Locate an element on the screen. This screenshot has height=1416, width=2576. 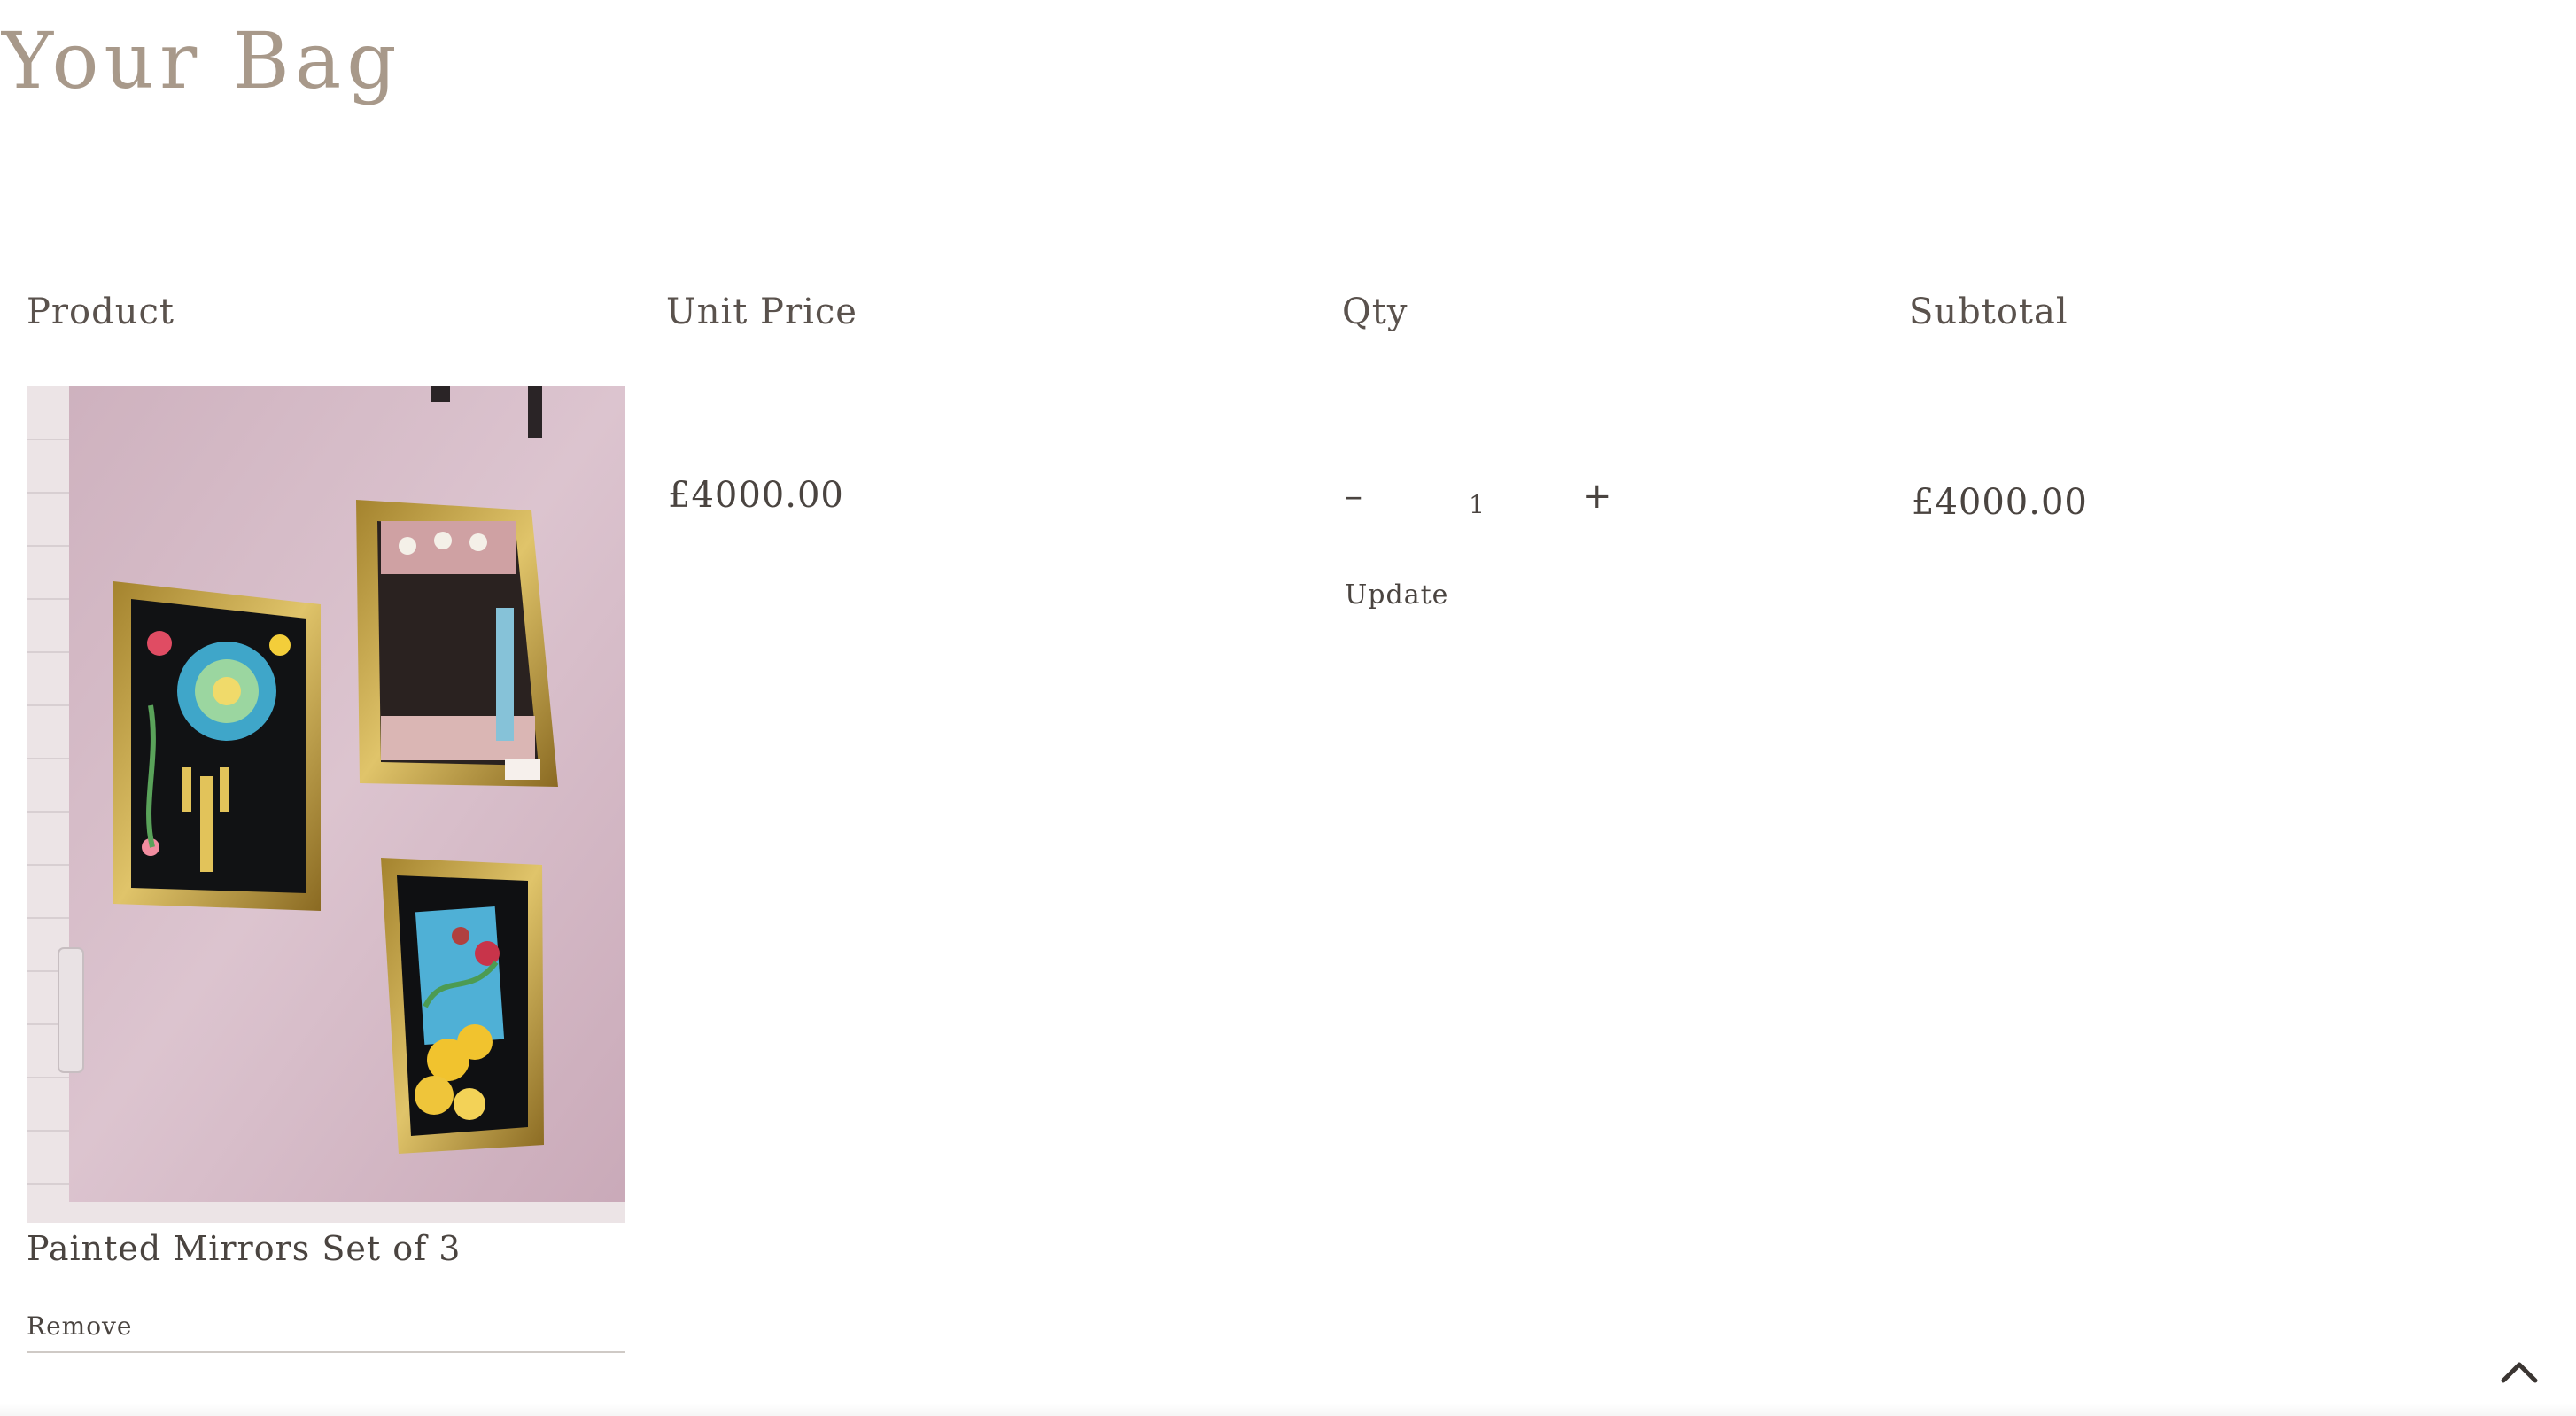
column-header-product: Product is located at coordinates (101, 312).